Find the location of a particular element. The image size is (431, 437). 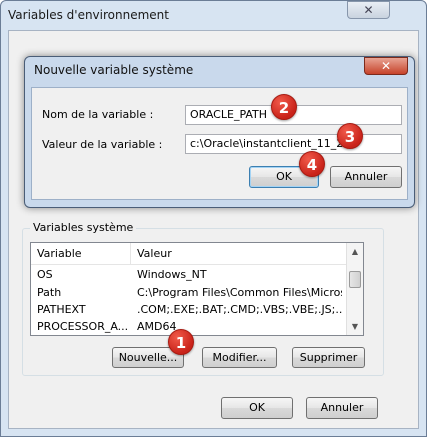

column-header-value: Valeur is located at coordinates (238, 254).